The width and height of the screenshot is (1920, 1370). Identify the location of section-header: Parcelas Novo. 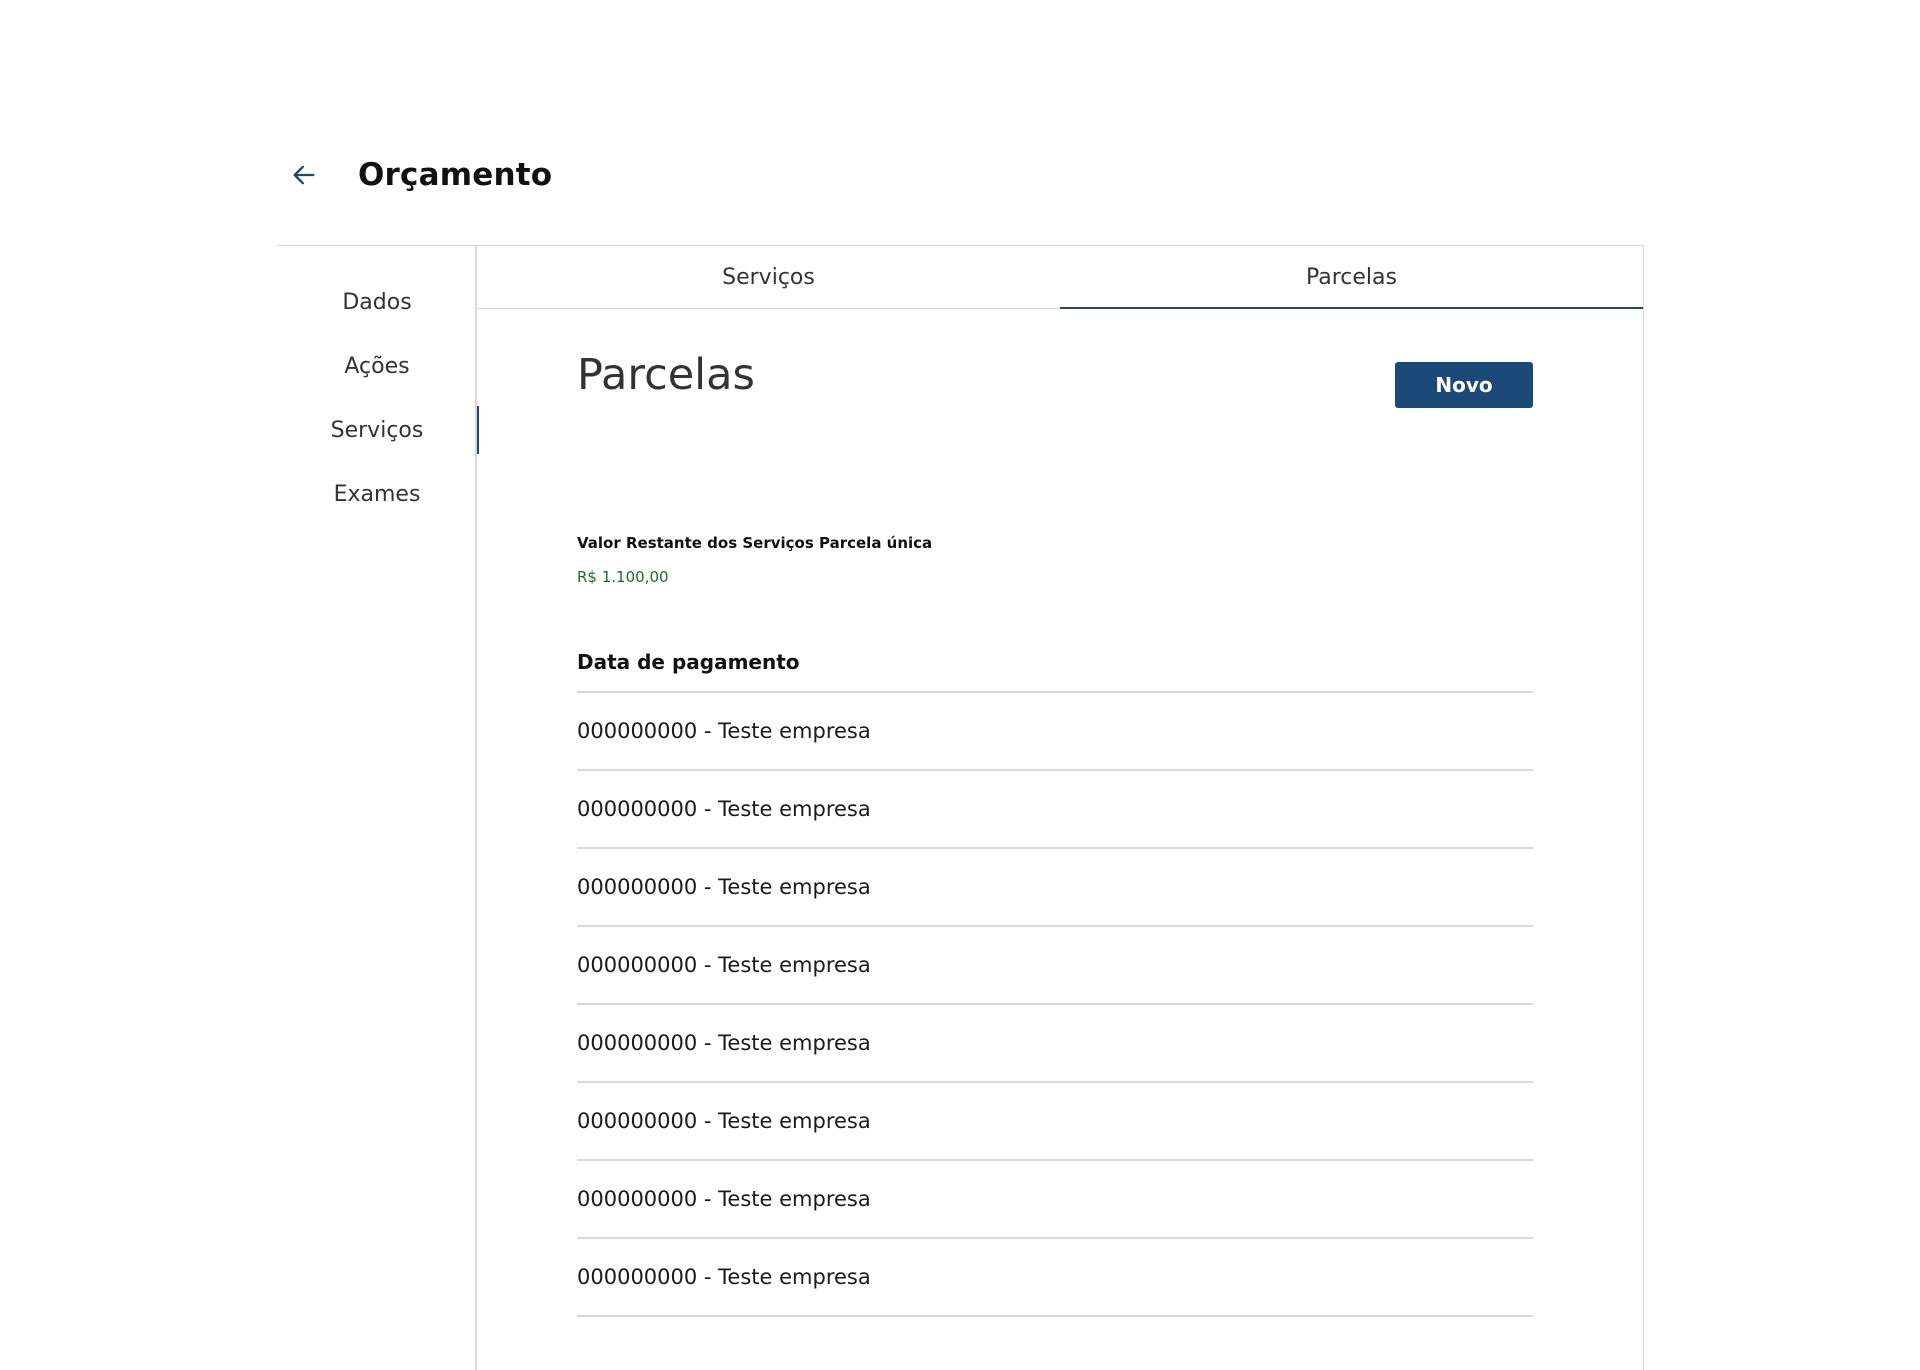
(1055, 373).